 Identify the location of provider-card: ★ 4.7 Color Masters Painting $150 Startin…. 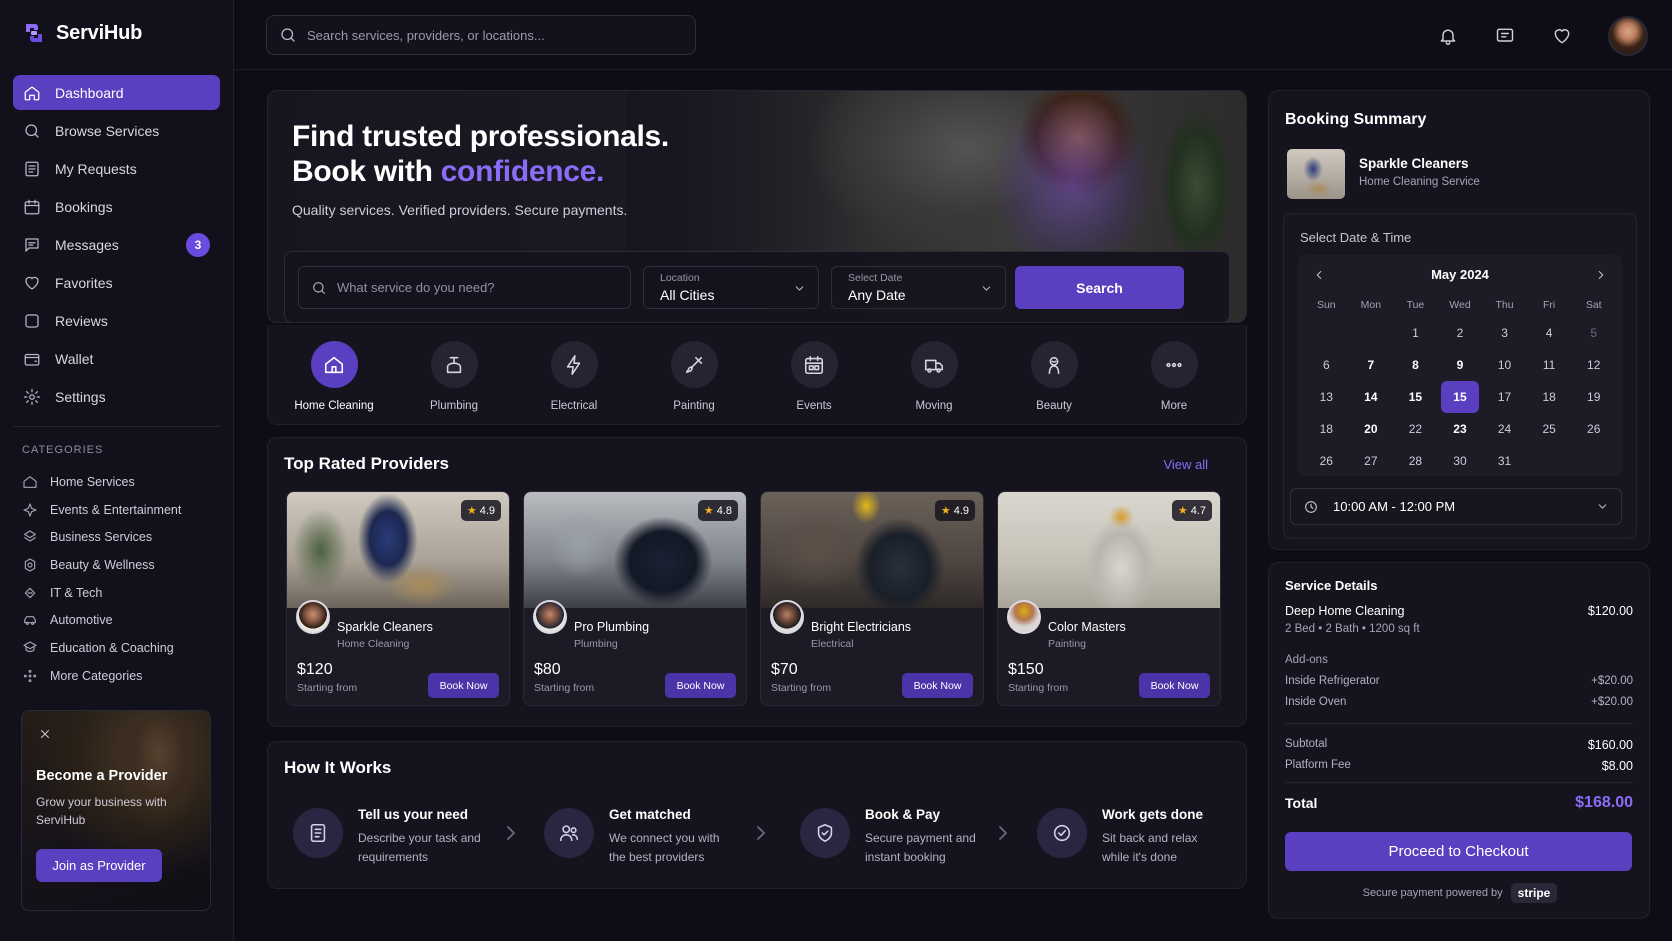
(1109, 598).